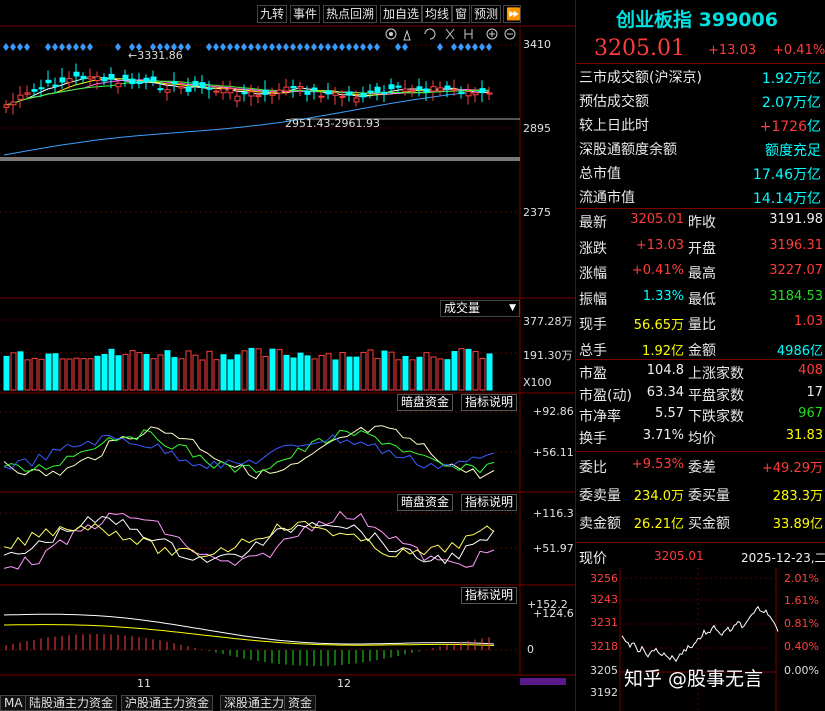  I want to click on intraday-date: 2025-12-23,二, so click(783, 558).